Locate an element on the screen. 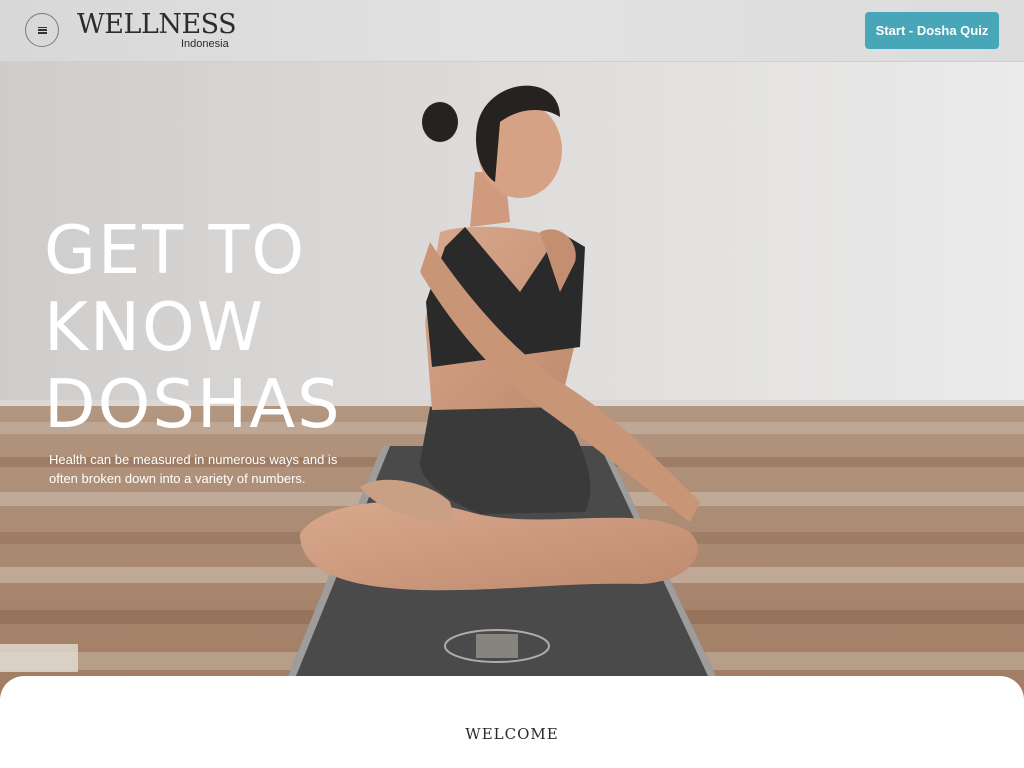 The width and height of the screenshot is (1024, 768). hero-heading: GET TO KNOW DOSHAS is located at coordinates (224, 327).